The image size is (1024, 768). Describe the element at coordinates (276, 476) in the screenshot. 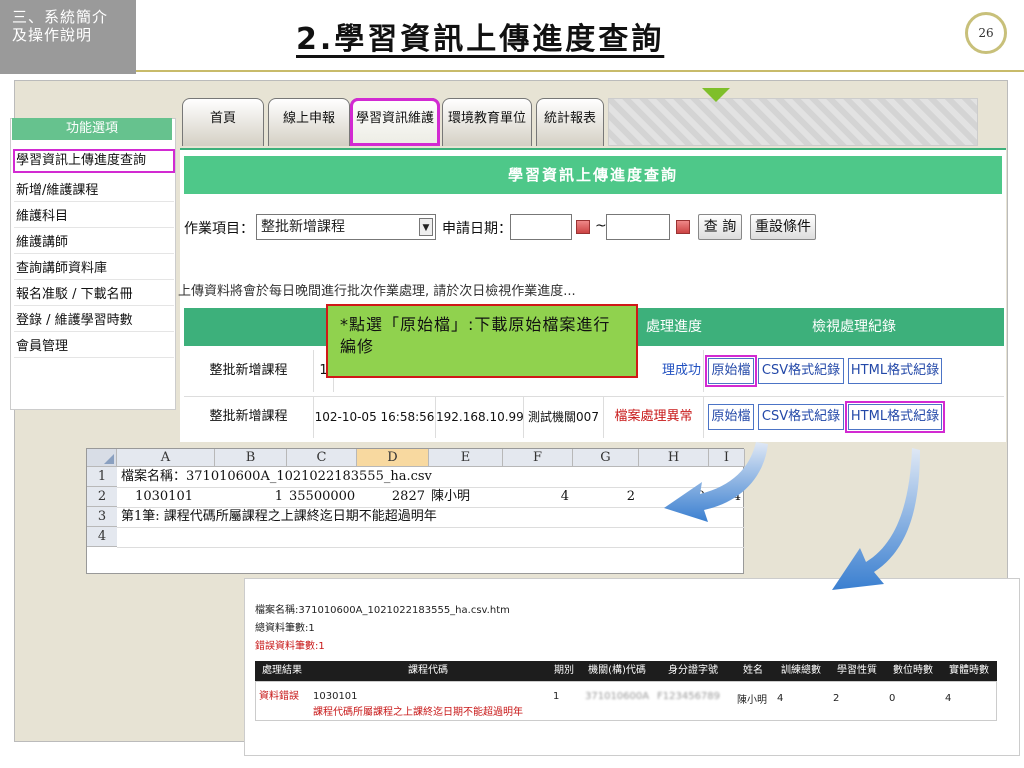

I see `cell-a1: 檔案名稱：371010600A_1021022183555_ha.csv` at that location.